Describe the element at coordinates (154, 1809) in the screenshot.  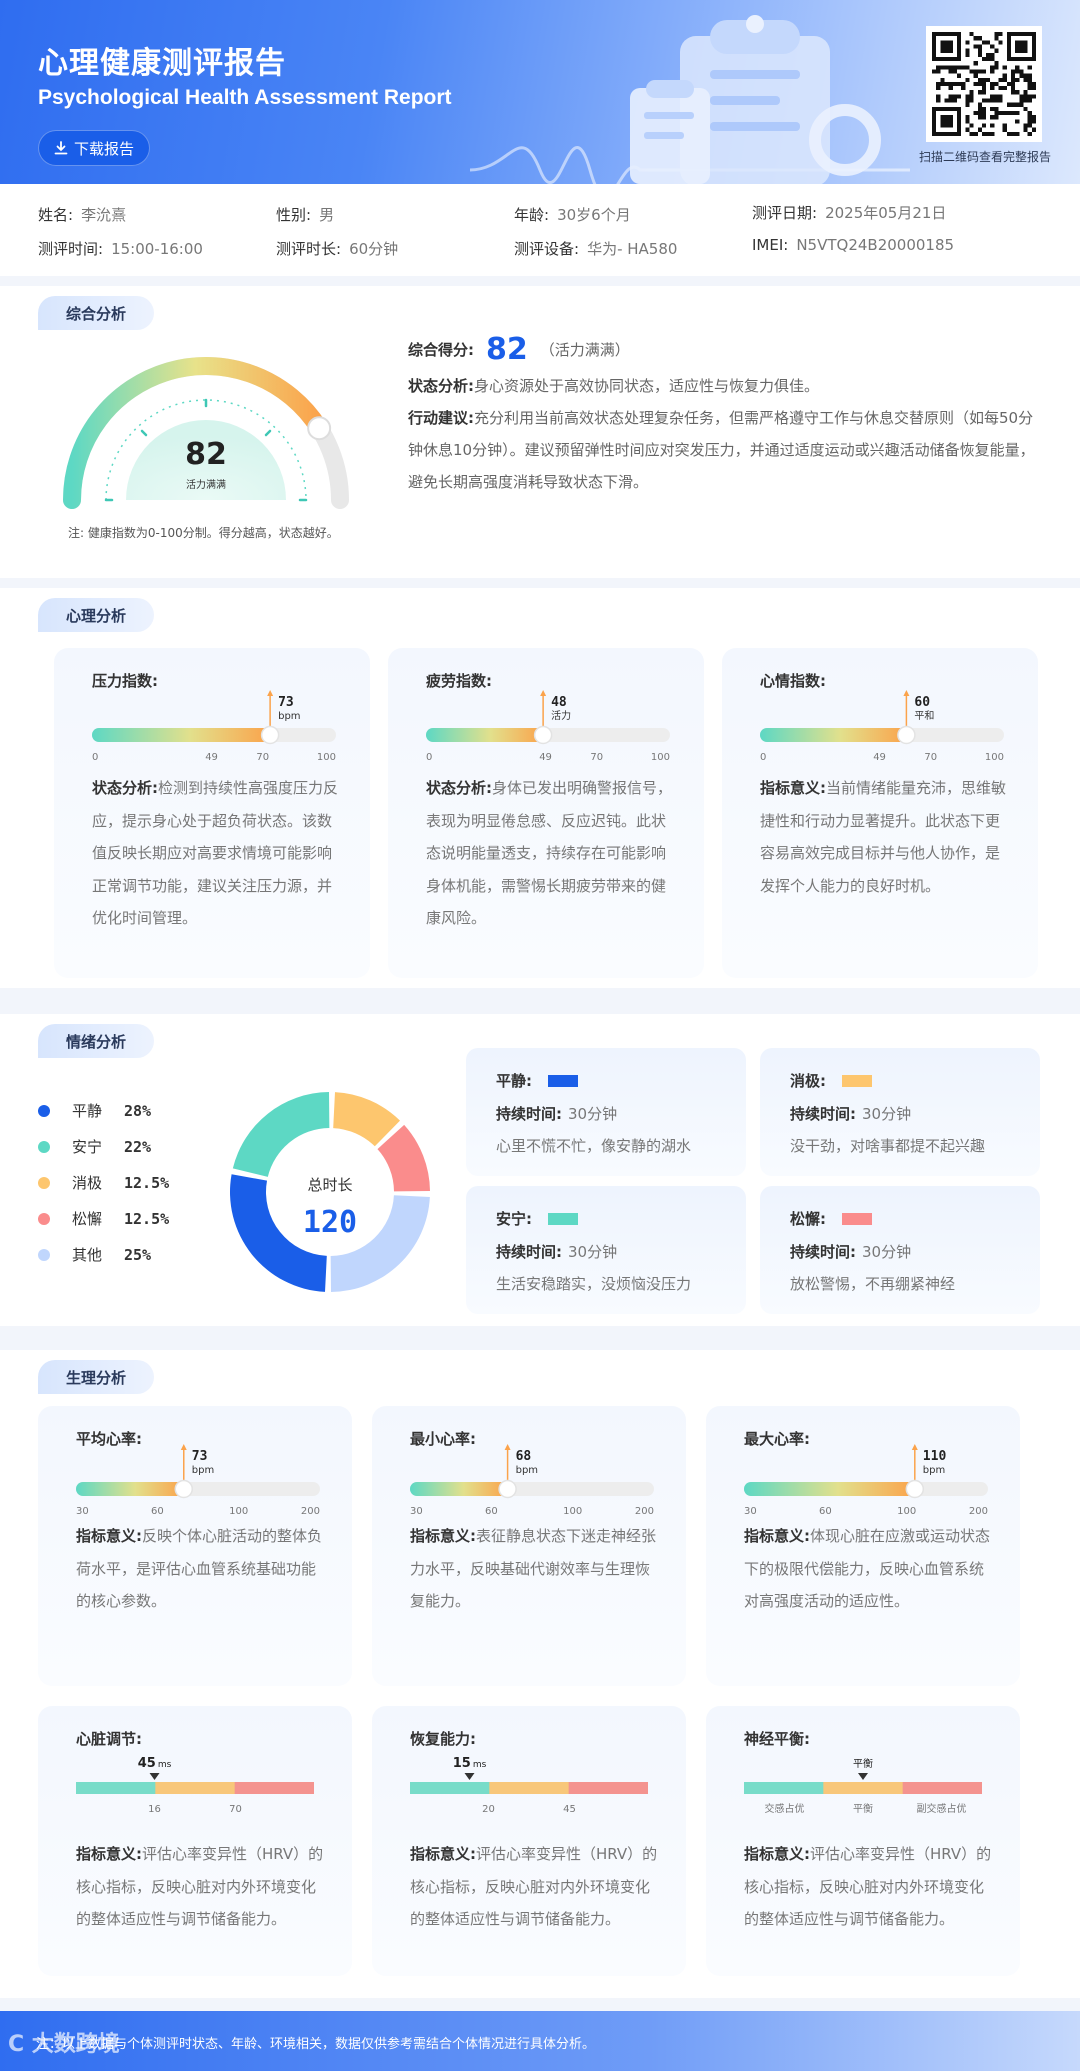
I see `hrv-tick-label: 16` at that location.